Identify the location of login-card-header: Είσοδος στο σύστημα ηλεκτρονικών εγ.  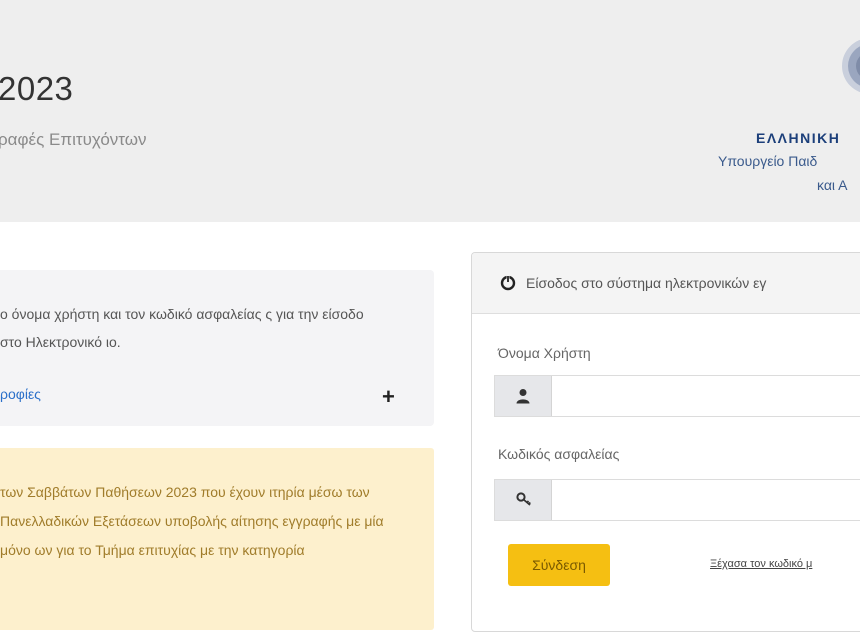
(666, 283).